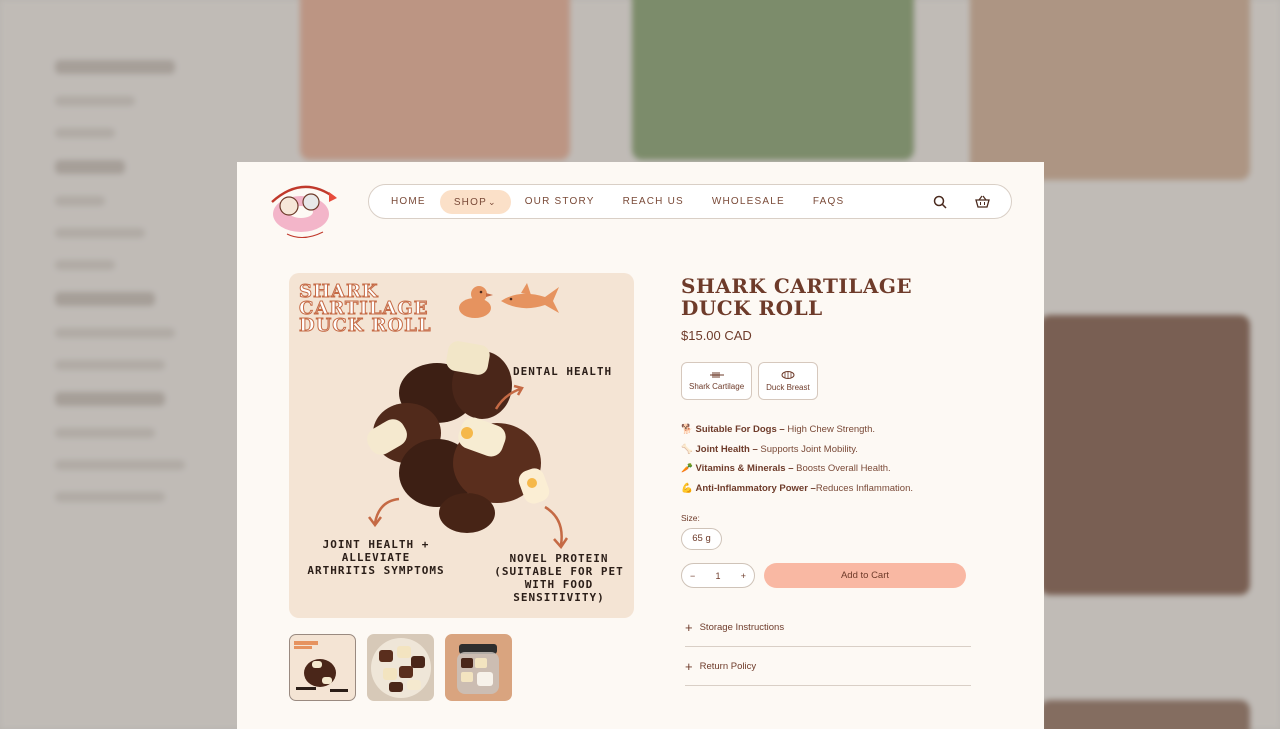  I want to click on image-label-line: NOVEL PROTEIN, so click(559, 558).